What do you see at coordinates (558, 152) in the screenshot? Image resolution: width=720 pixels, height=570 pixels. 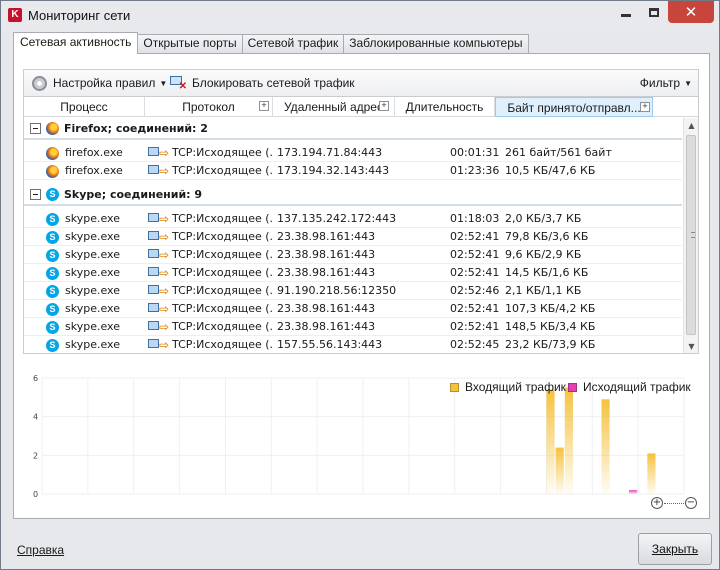 I see `bytes-cell: 261 байт/561 байт` at bounding box center [558, 152].